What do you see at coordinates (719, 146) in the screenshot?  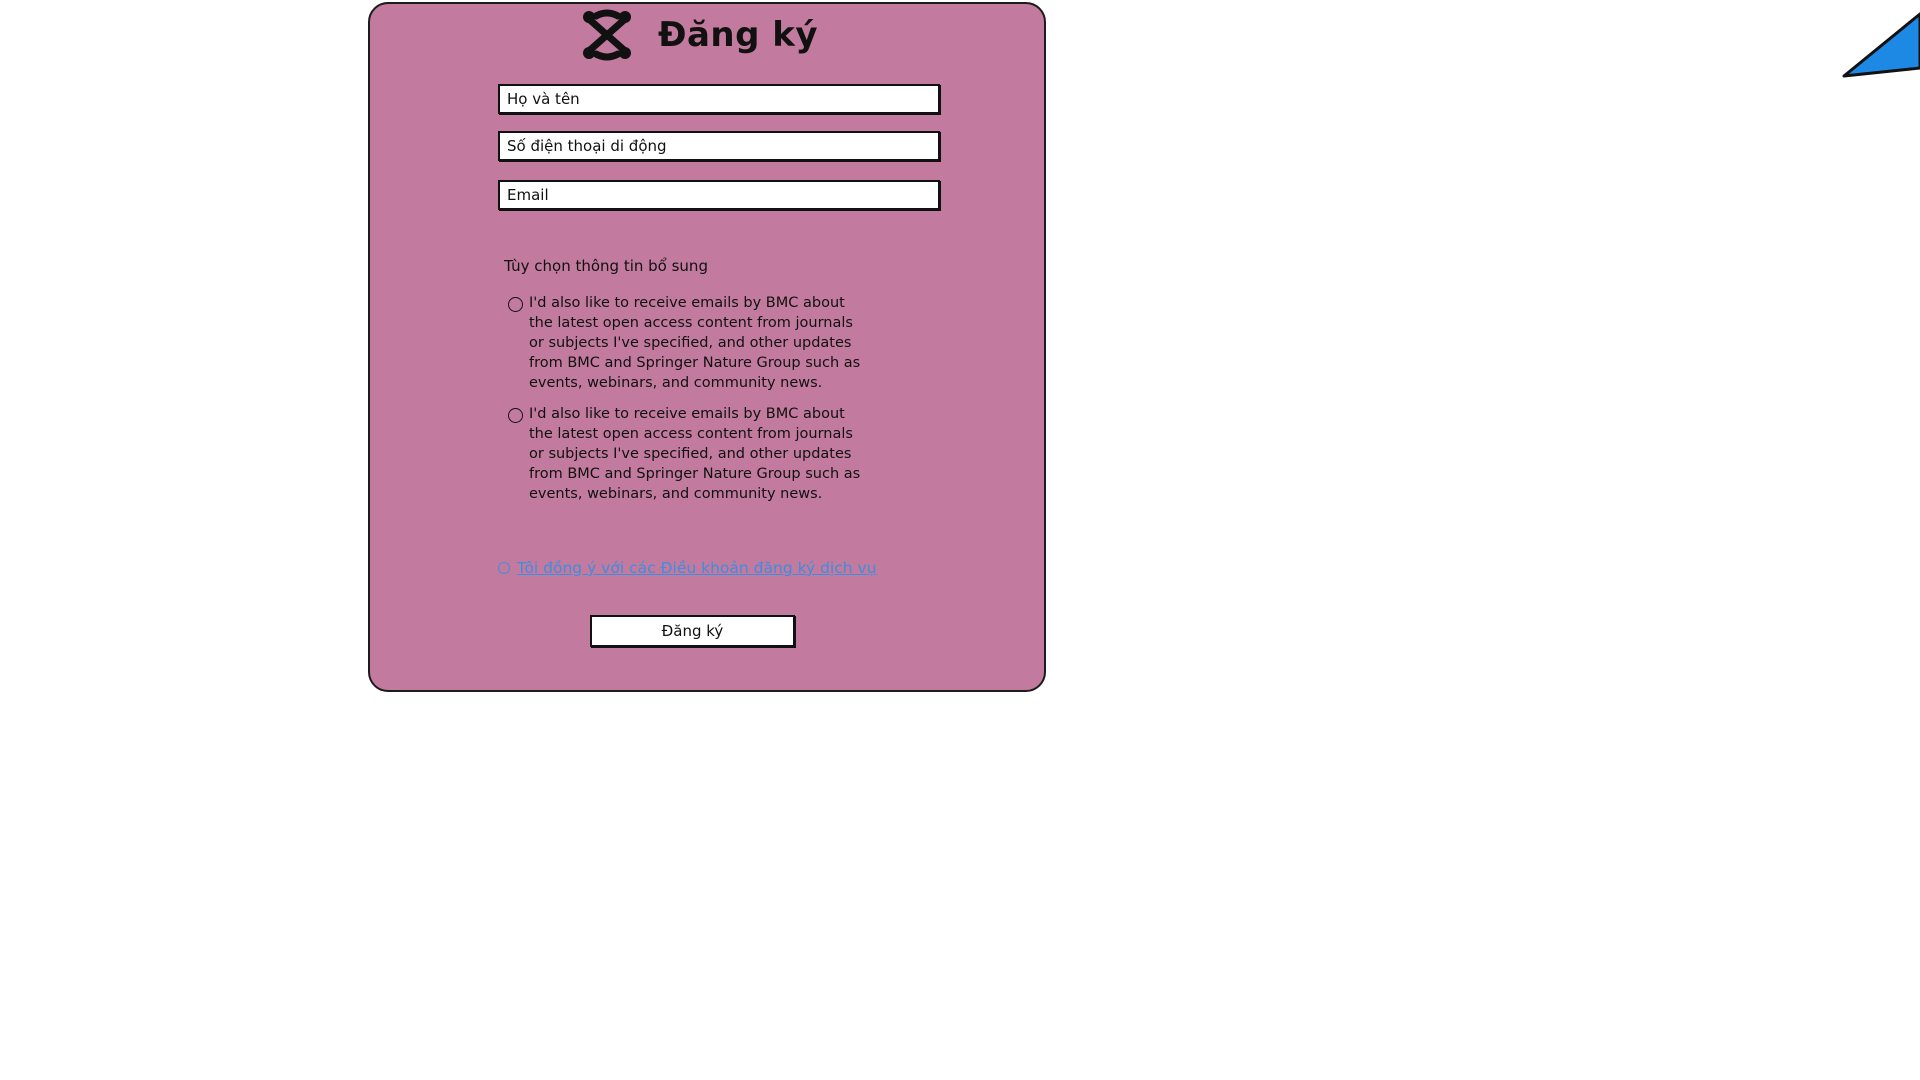 I see `phone-input` at bounding box center [719, 146].